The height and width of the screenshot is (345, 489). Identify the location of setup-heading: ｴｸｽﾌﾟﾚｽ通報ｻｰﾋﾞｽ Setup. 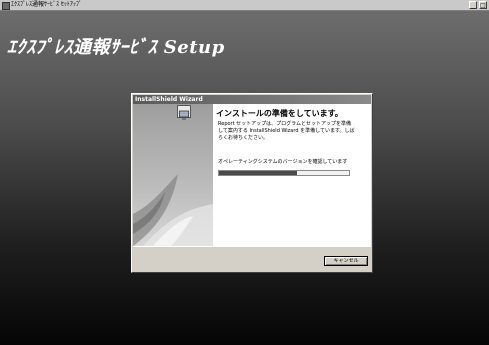
(116, 47).